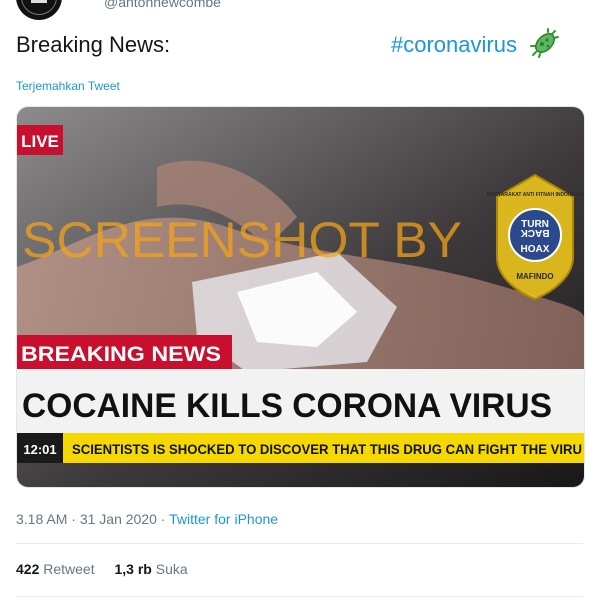 The width and height of the screenshot is (598, 600). What do you see at coordinates (93, 44) in the screenshot?
I see `tweet-lead-text: Breaking News:` at bounding box center [93, 44].